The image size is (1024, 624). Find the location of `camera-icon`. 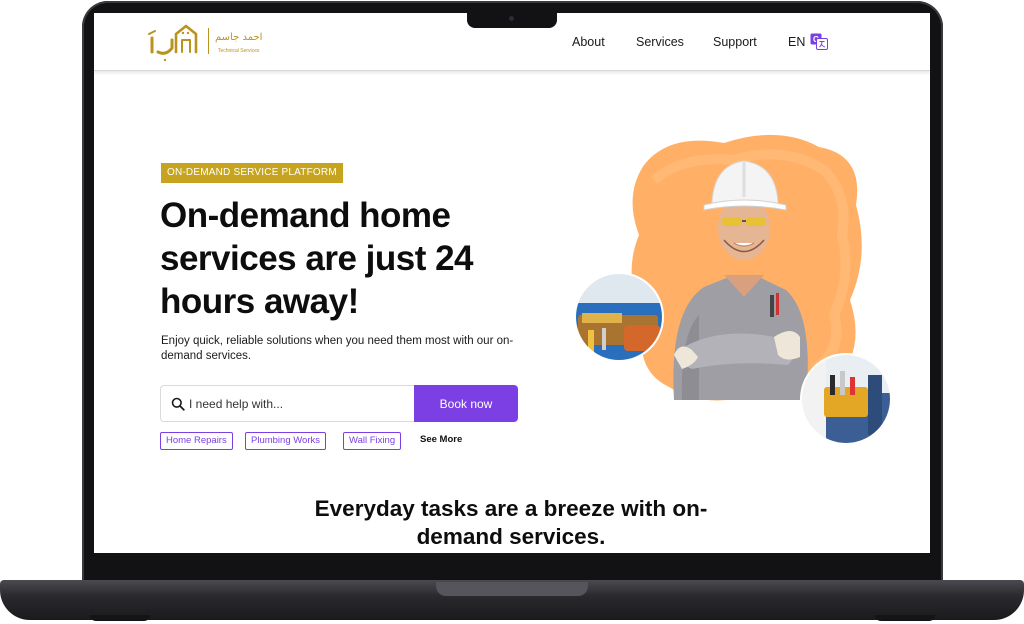

camera-icon is located at coordinates (511, 18).